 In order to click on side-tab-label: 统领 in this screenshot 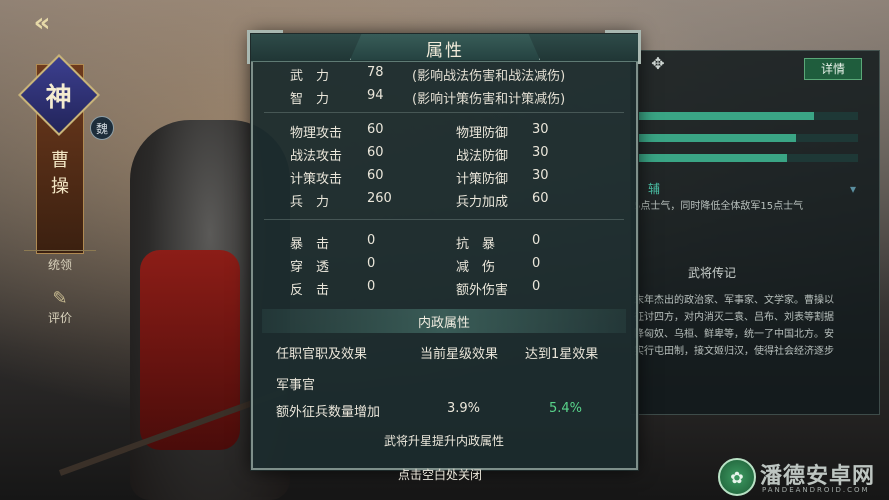, I will do `click(59, 265)`.